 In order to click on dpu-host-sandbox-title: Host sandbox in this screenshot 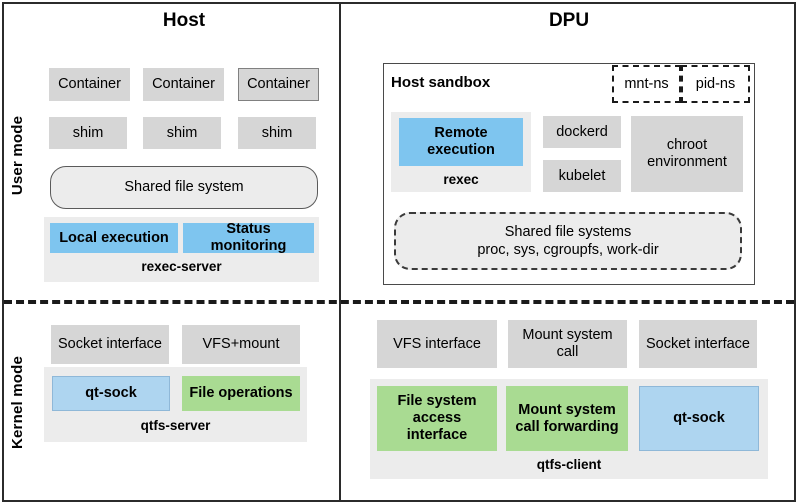, I will do `click(441, 82)`.